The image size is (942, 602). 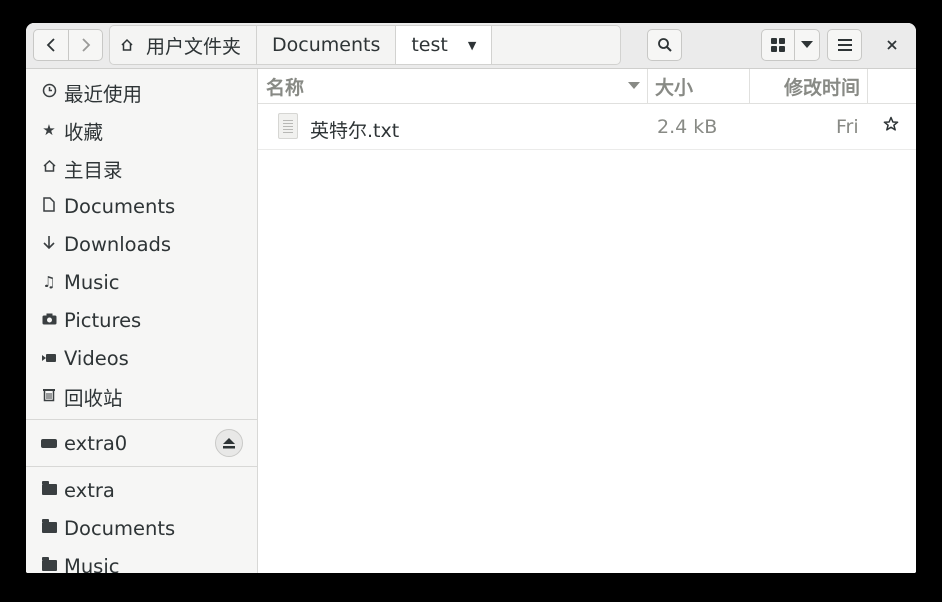 I want to click on sidebar-item-label: Pictures, so click(x=103, y=320).